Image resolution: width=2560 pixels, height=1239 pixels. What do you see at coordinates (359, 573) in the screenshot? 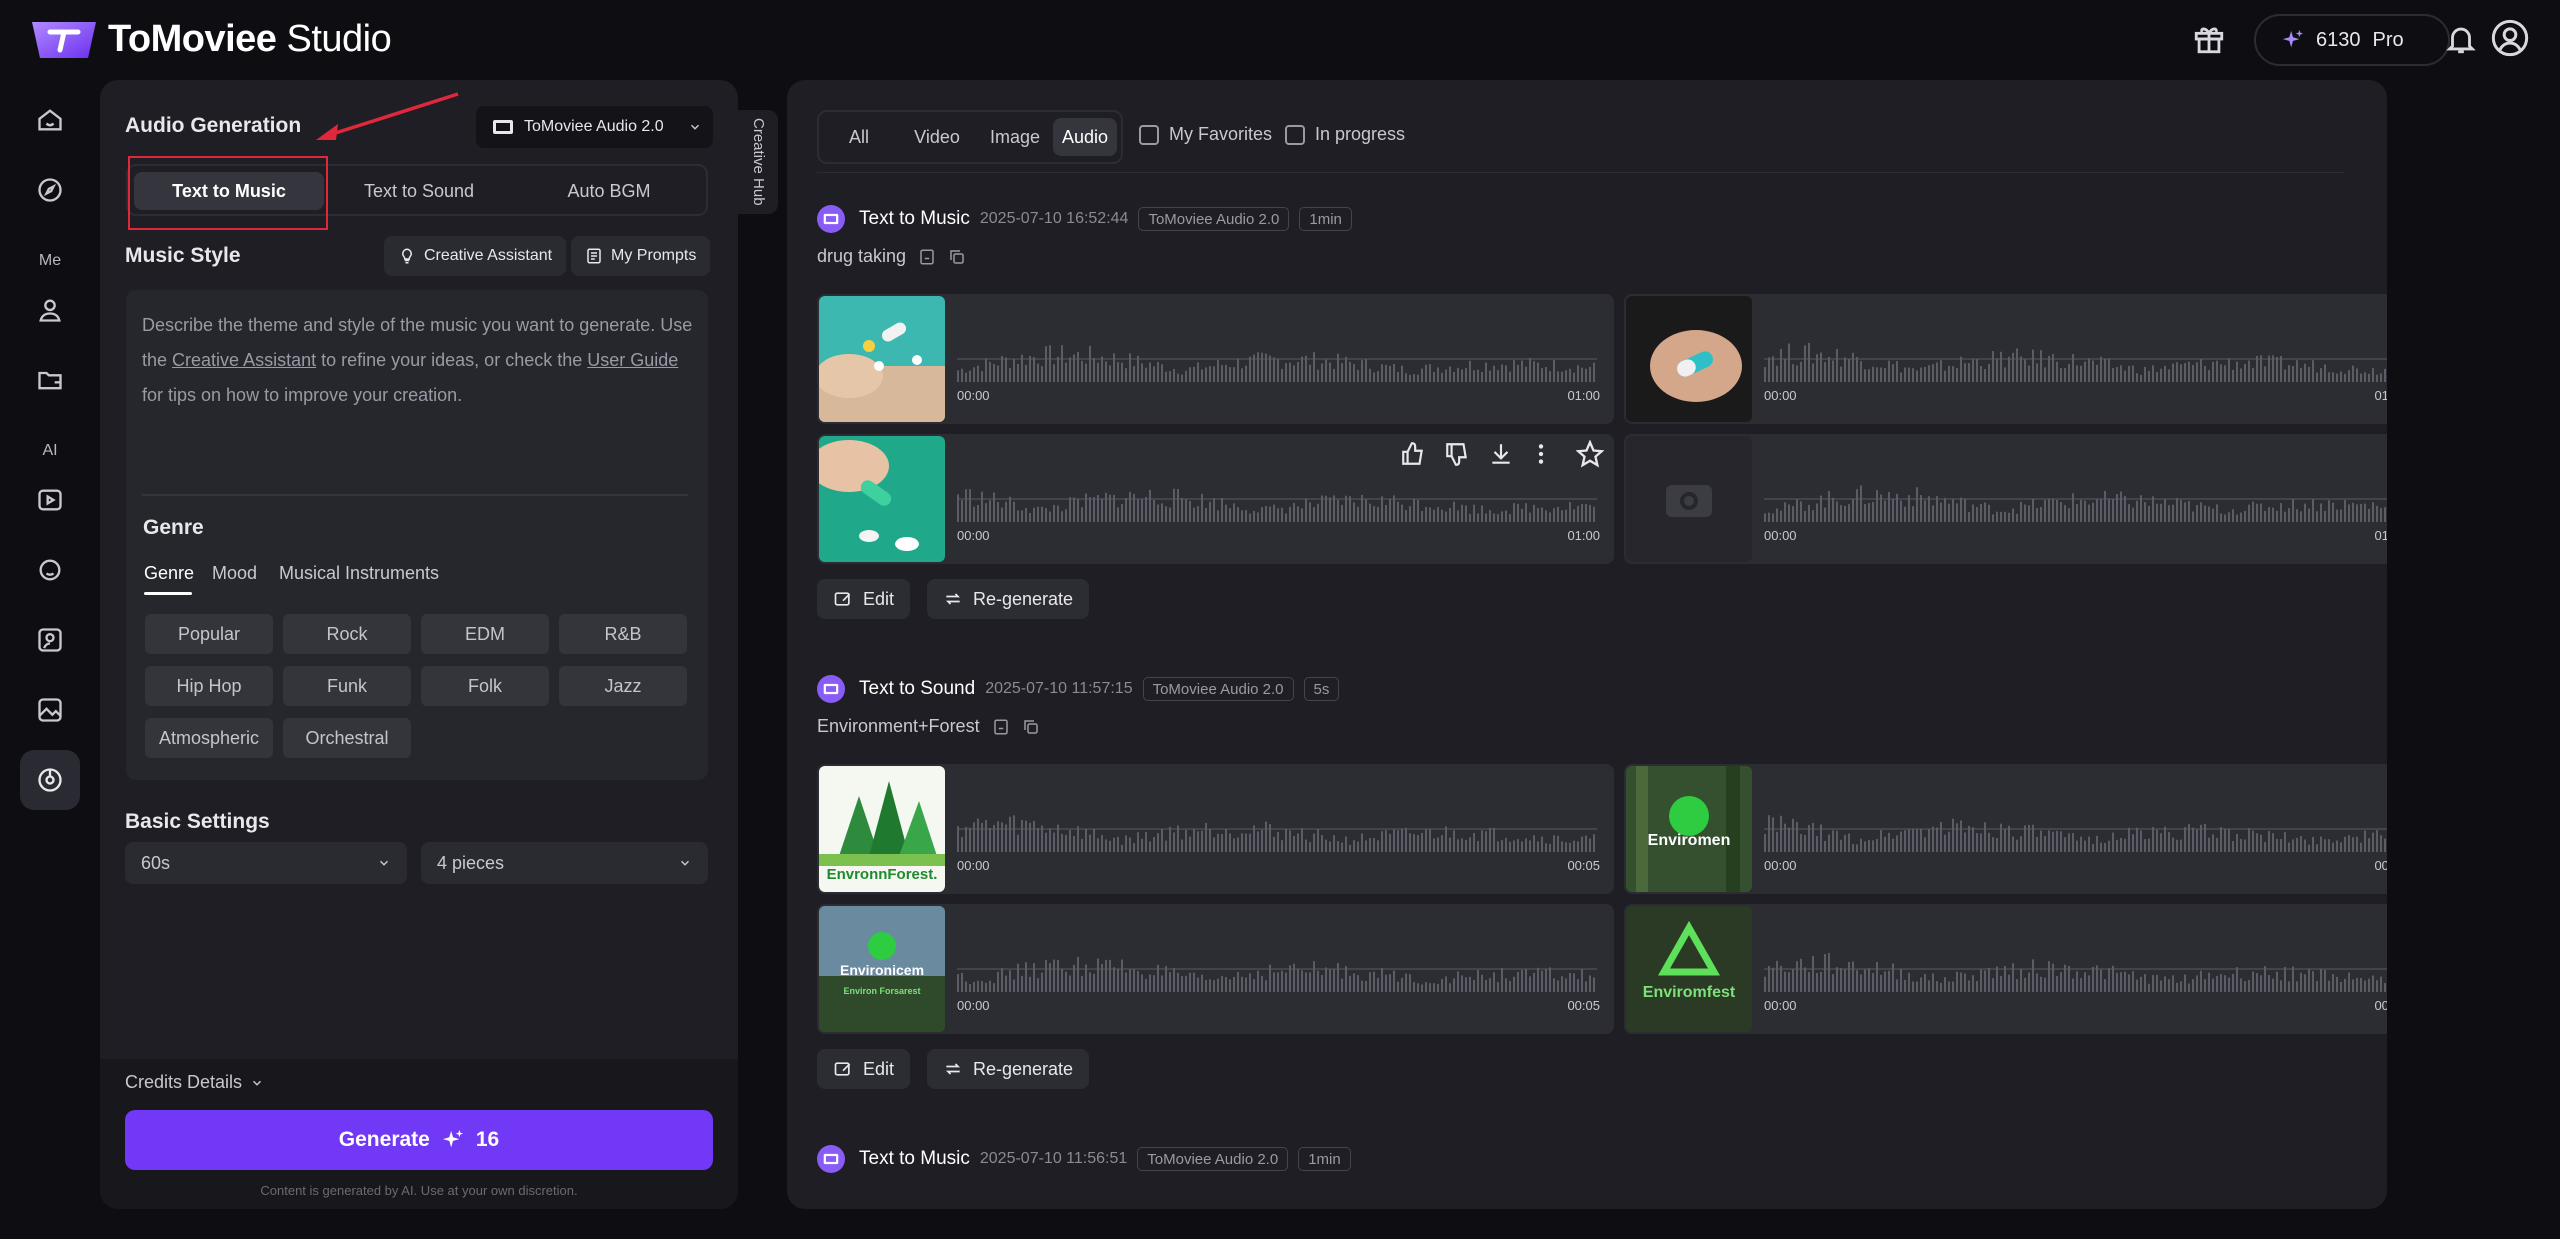
I see `subtab-musical-instruments: Musical Instruments` at bounding box center [359, 573].